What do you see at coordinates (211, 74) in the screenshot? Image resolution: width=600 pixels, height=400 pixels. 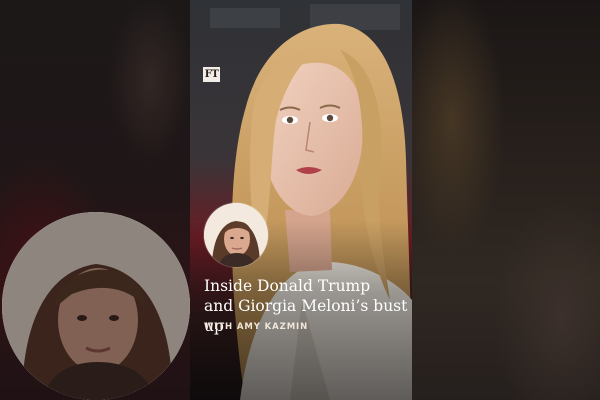 I see `ft-logo-icon: FT` at bounding box center [211, 74].